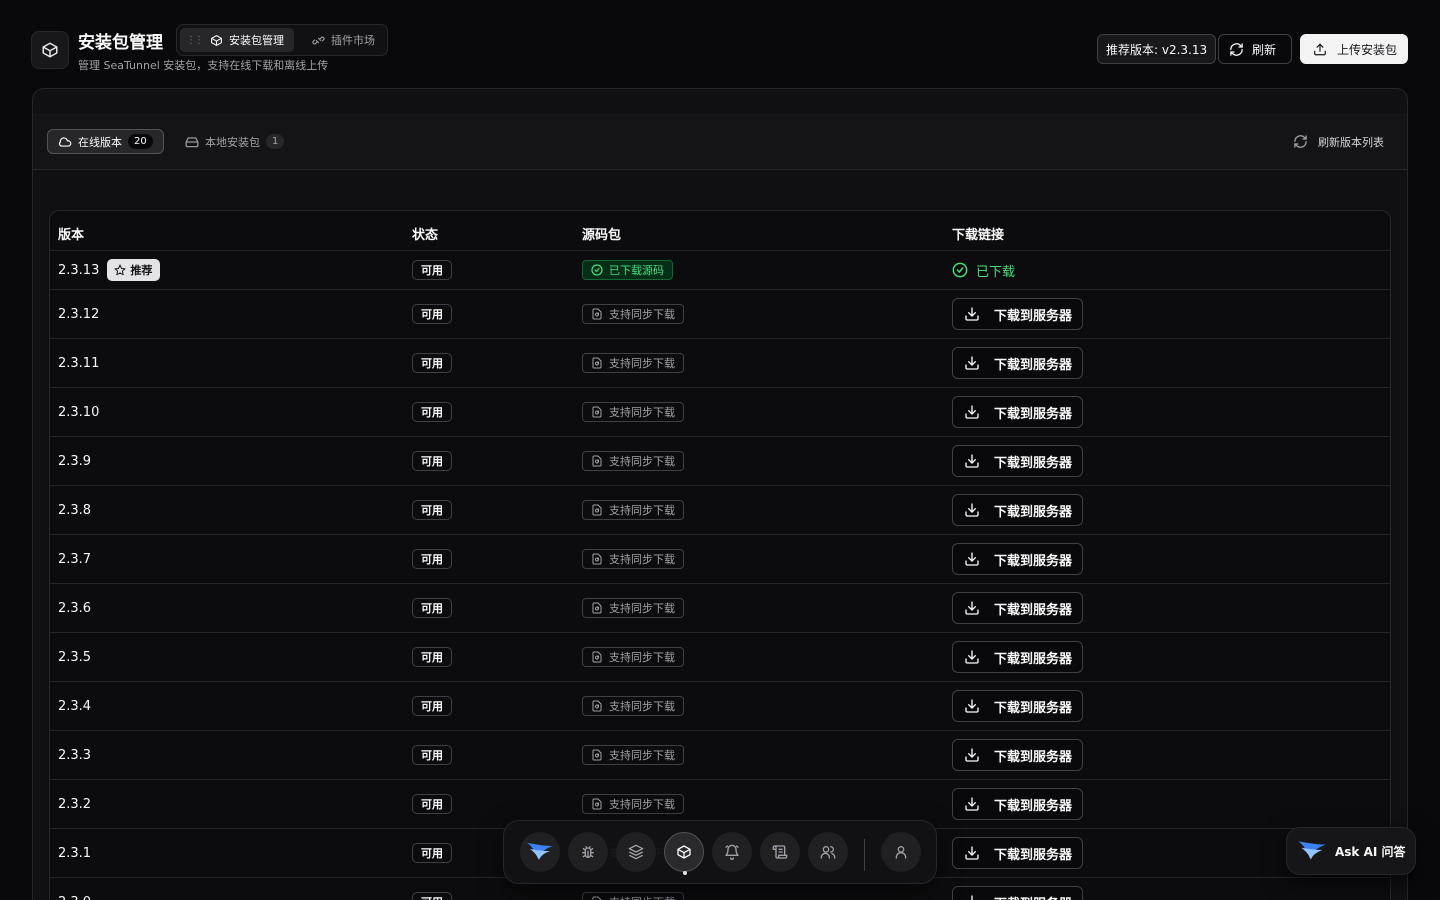  I want to click on user-icon, so click(901, 852).